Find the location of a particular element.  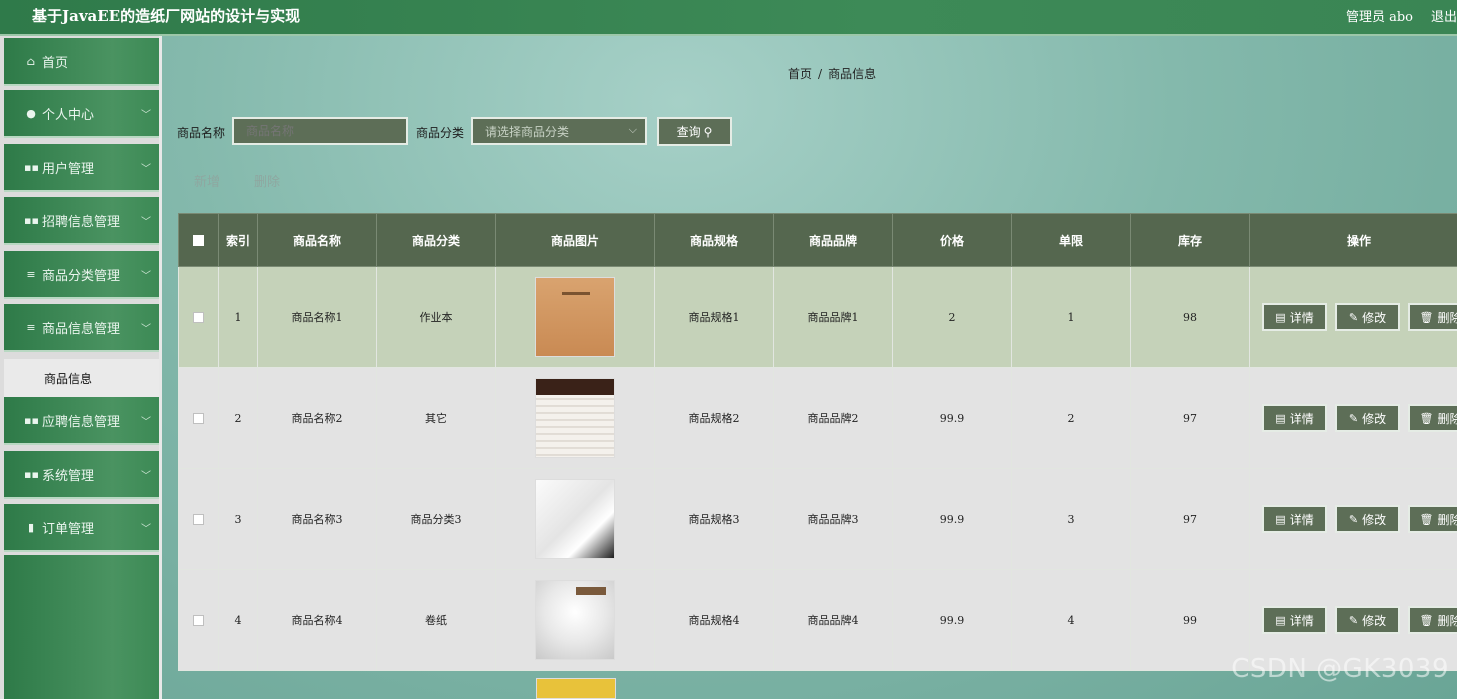

sidebar-item-personal-center: ● 个人中心 ﹀ is located at coordinates (81, 114).